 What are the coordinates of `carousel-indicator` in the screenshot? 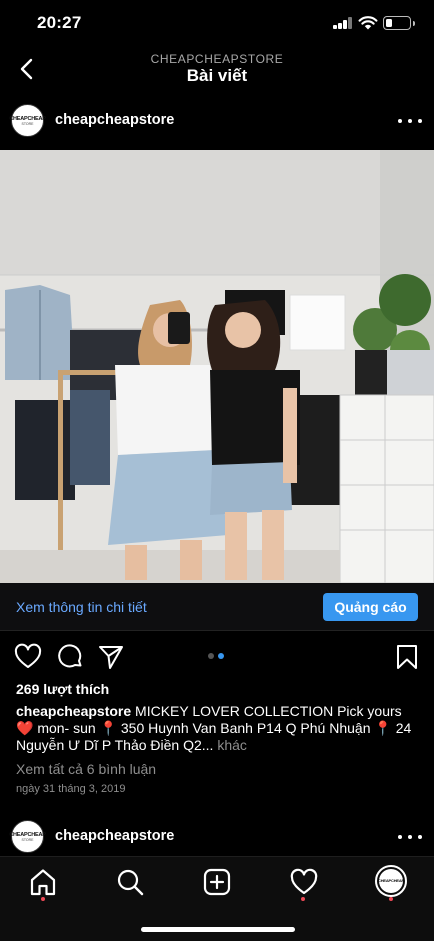 It's located at (218, 656).